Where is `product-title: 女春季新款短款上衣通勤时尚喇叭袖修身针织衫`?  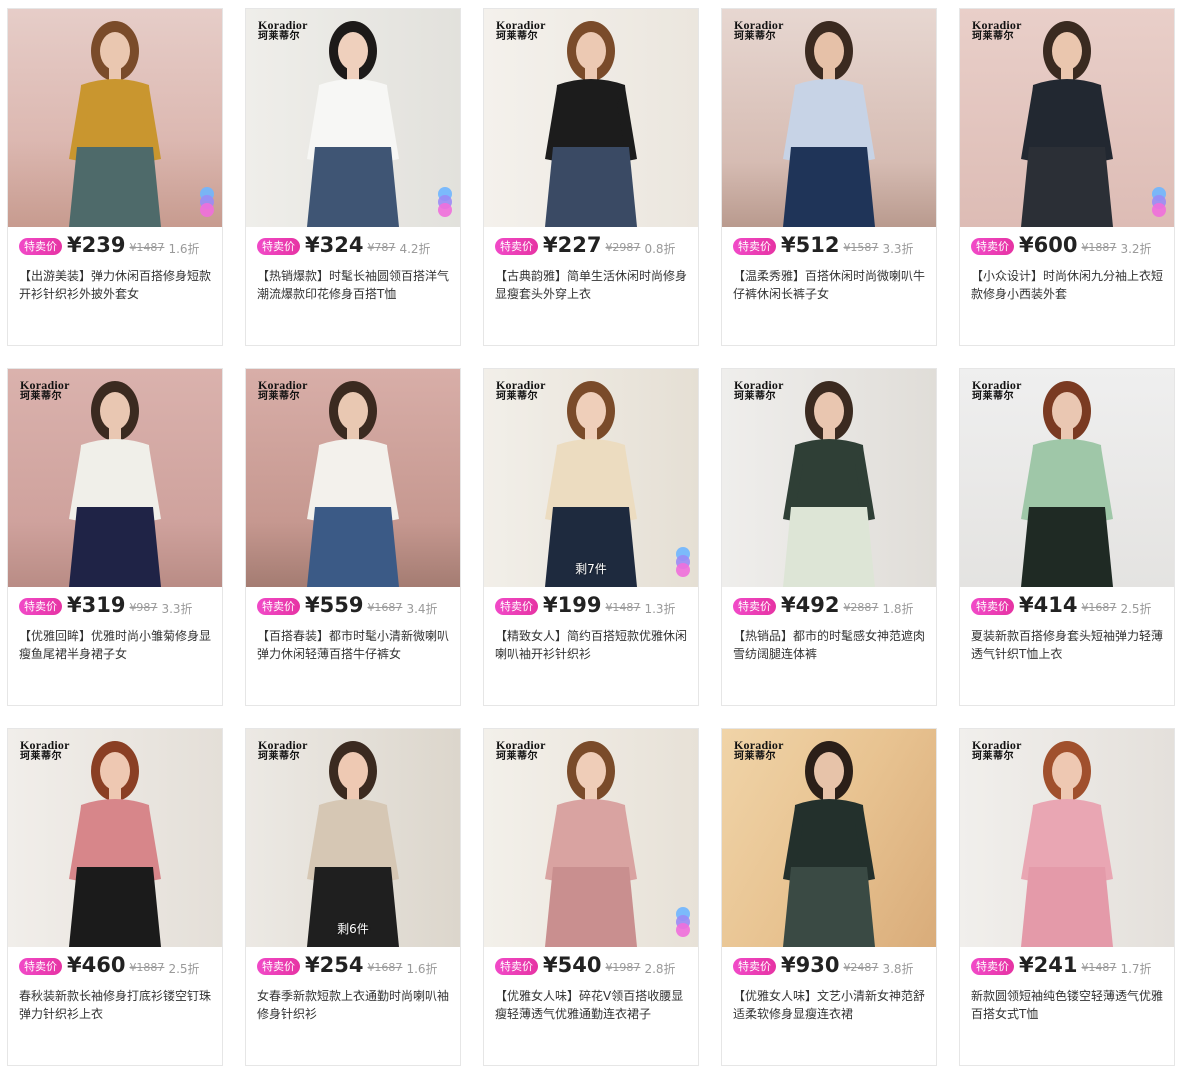 product-title: 女春季新款短款上衣通勤时尚喇叭袖修身针织衫 is located at coordinates (354, 1005).